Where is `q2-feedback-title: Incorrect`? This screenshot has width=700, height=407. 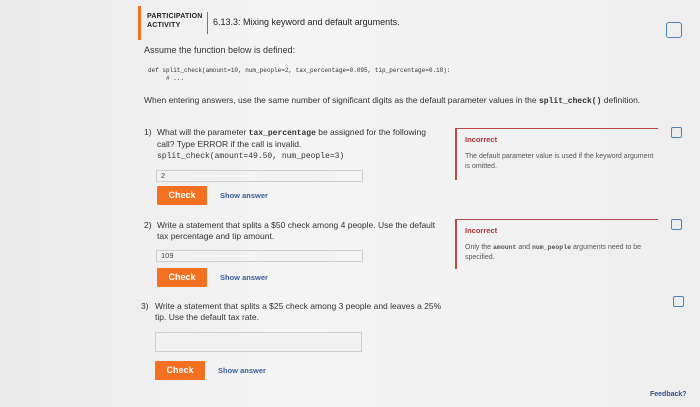 q2-feedback-title: Incorrect is located at coordinates (481, 230).